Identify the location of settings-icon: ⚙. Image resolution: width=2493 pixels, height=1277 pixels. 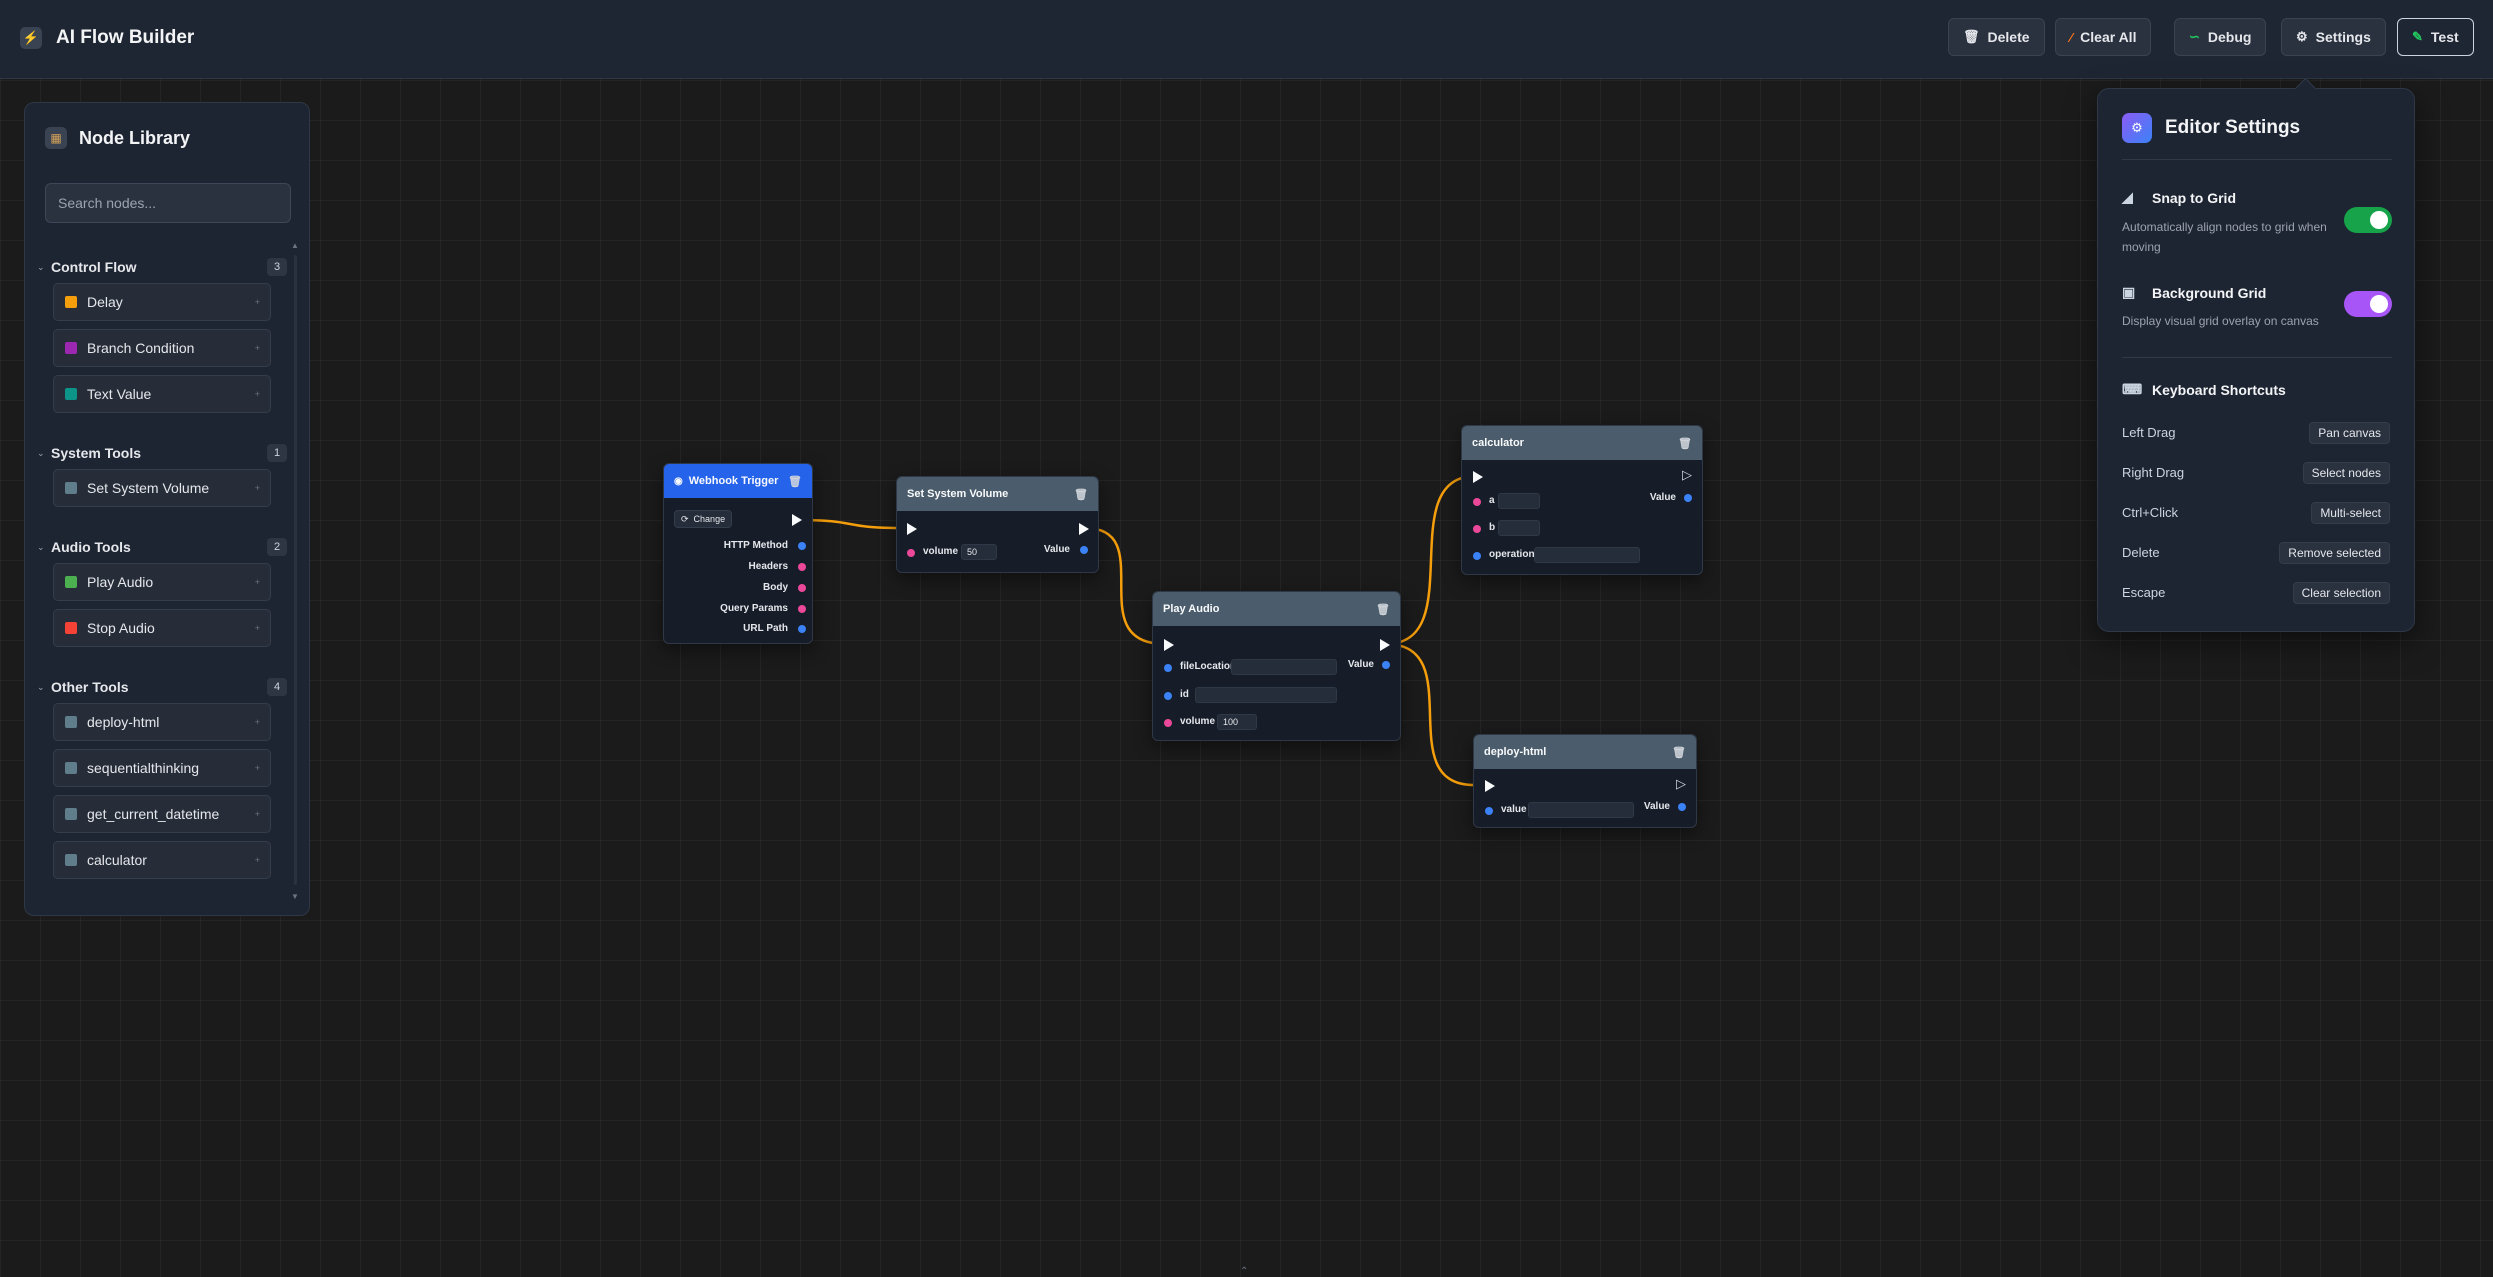
(2137, 128).